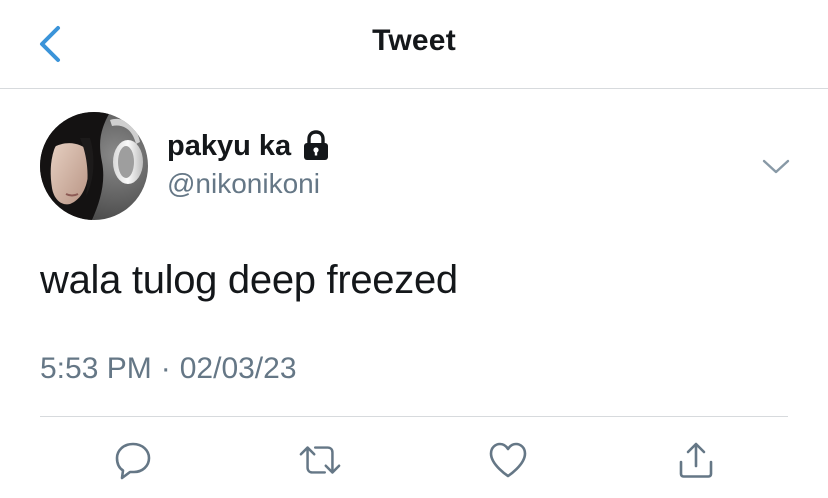  What do you see at coordinates (243, 184) in the screenshot?
I see `author-handle: @nikonikoni` at bounding box center [243, 184].